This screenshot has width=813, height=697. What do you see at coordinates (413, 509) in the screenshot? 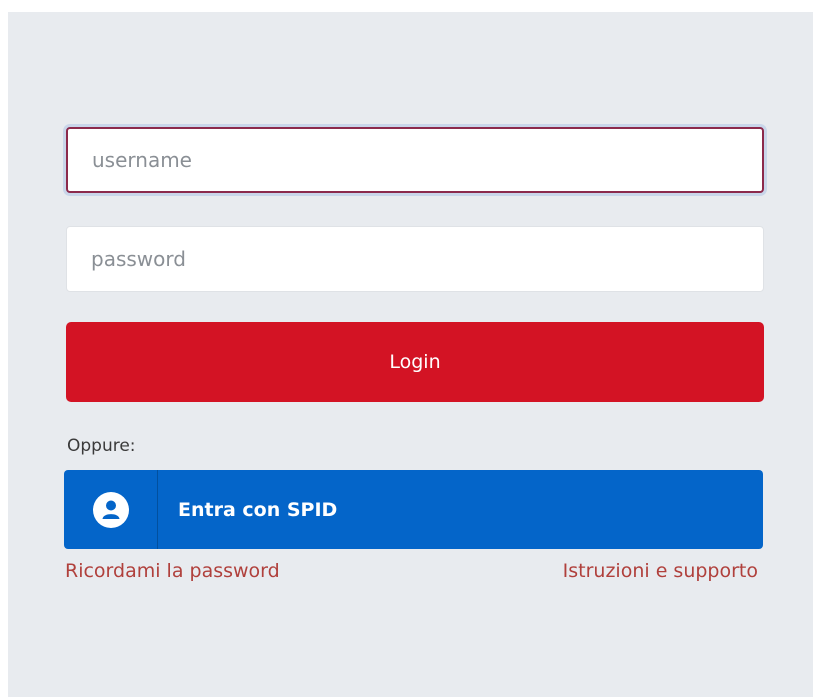
I see `spid-login-button: Entra con SPID` at bounding box center [413, 509].